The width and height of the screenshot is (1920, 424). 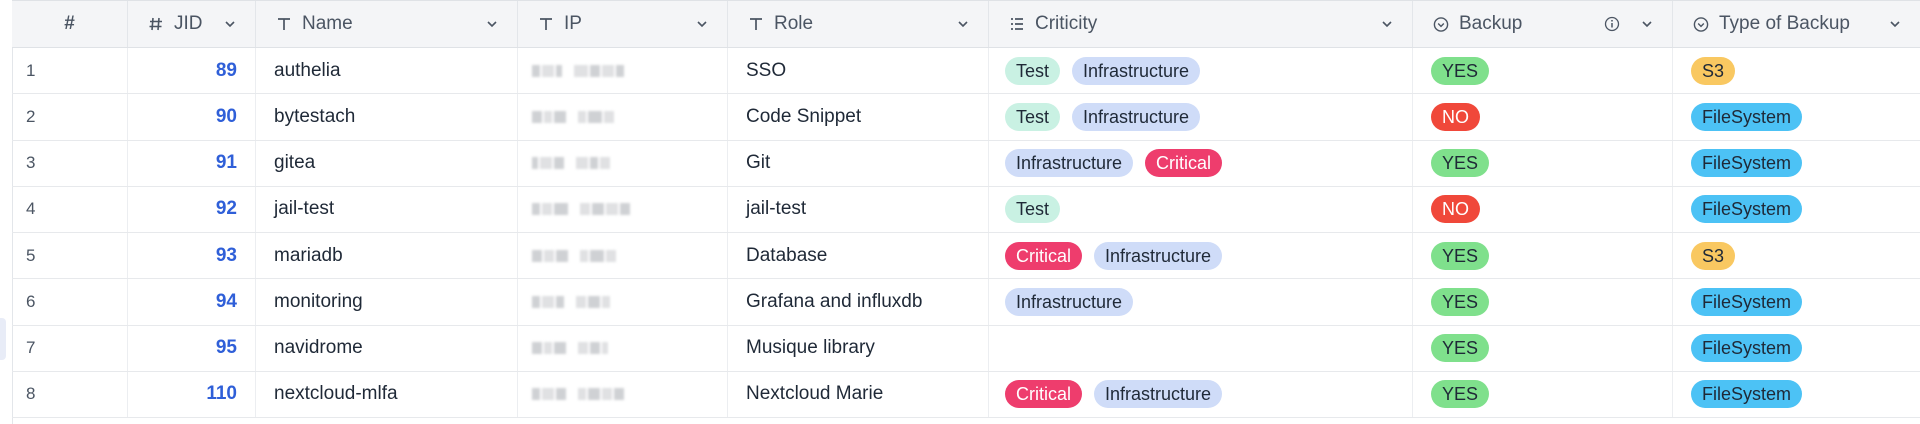 What do you see at coordinates (318, 301) in the screenshot?
I see `name-value: monitoring` at bounding box center [318, 301].